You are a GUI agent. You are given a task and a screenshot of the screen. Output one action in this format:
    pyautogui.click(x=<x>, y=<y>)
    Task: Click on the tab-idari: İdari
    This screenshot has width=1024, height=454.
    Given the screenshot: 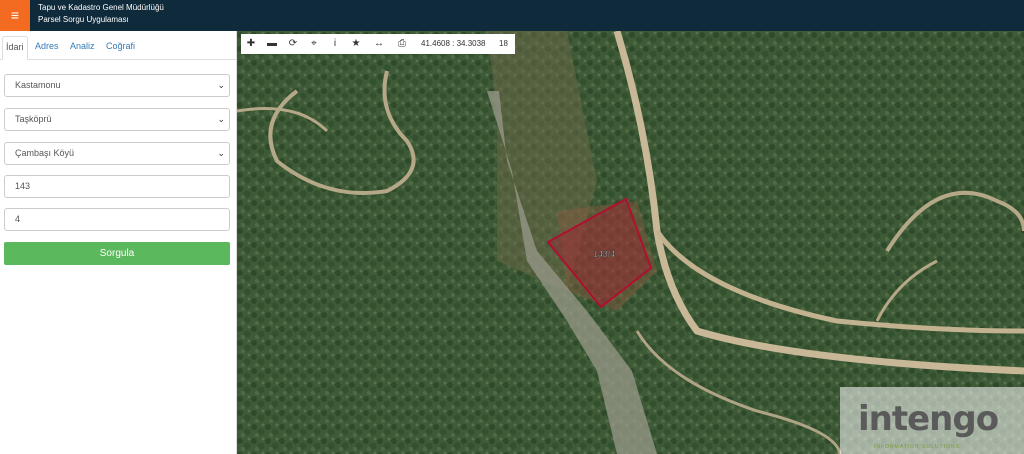 What is the action you would take?
    pyautogui.click(x=15, y=48)
    